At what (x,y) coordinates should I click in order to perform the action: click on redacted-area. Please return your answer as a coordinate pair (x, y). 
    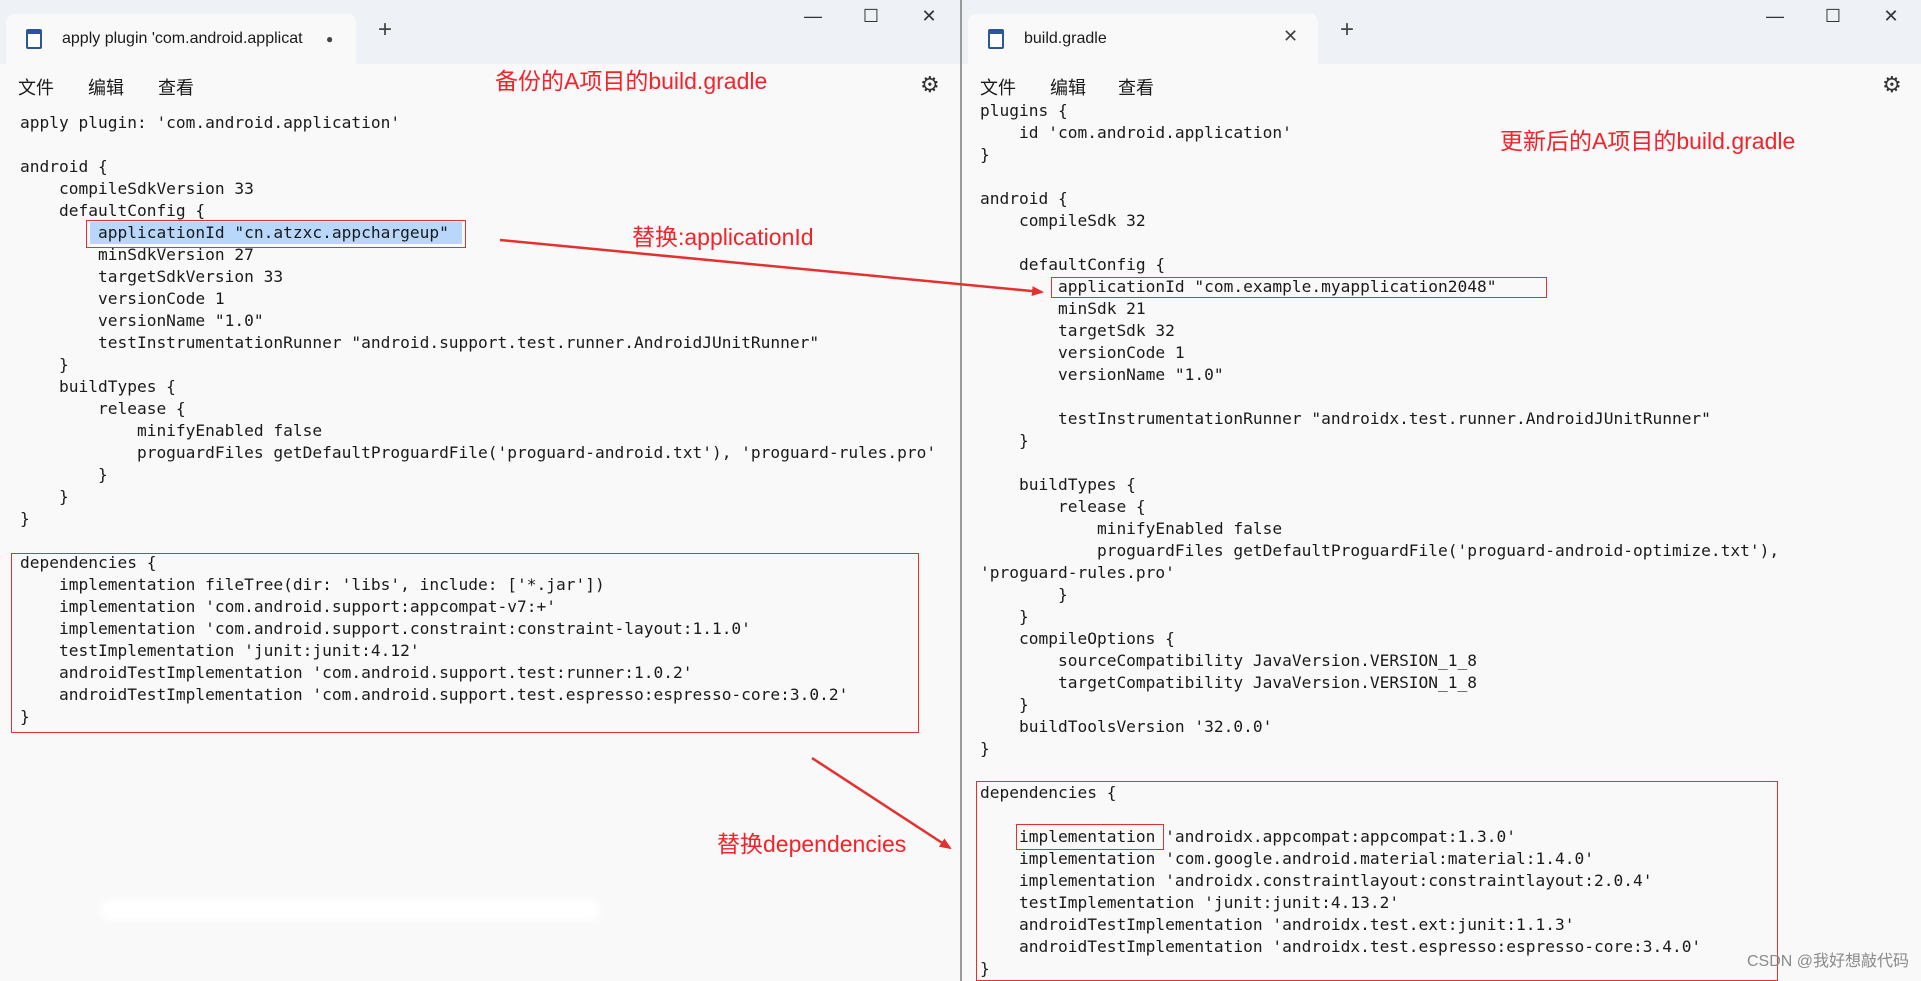
    Looking at the image, I should click on (350, 910).